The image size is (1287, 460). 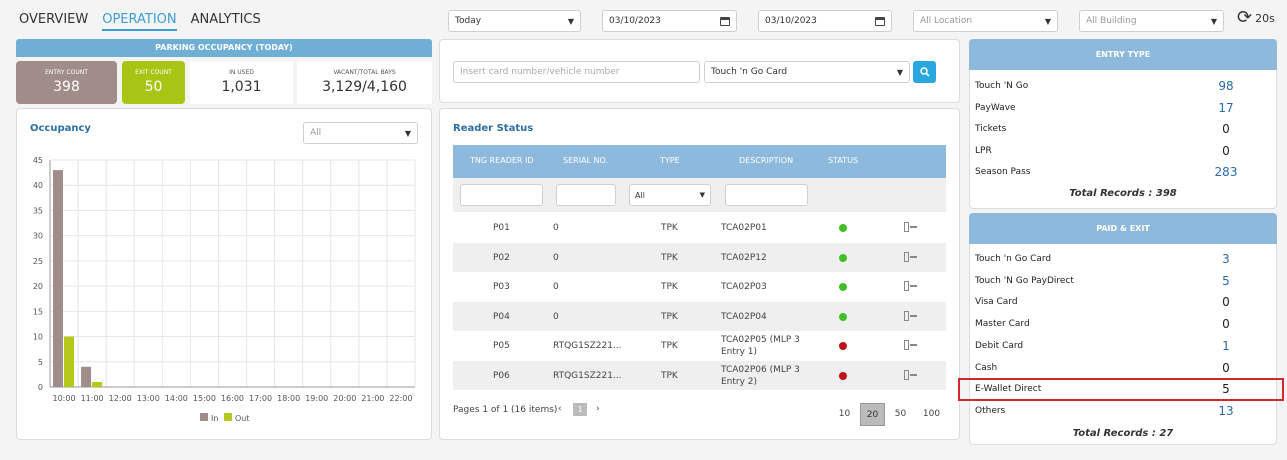 I want to click on next-page-button: ›, so click(x=598, y=409).